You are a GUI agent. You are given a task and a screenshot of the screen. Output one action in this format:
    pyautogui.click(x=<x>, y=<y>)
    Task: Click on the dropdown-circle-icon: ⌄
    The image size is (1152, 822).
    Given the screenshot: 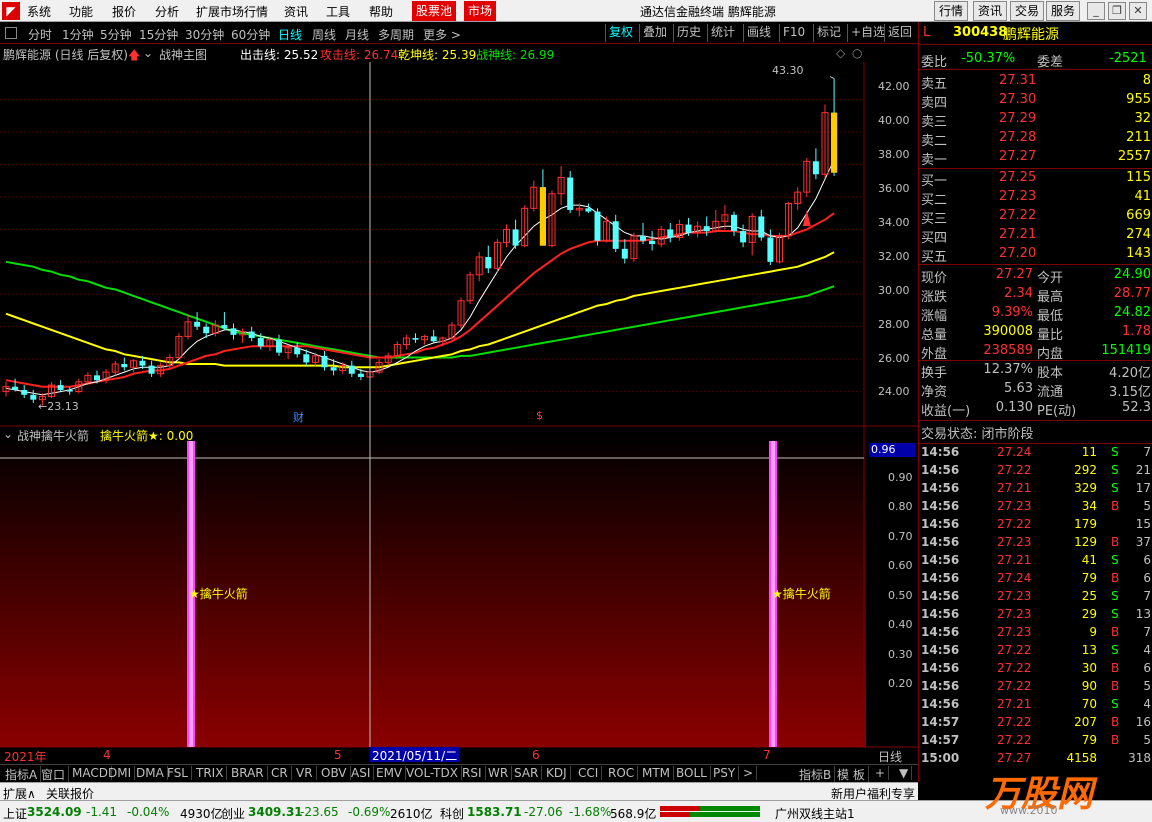 What is the action you would take?
    pyautogui.click(x=148, y=53)
    